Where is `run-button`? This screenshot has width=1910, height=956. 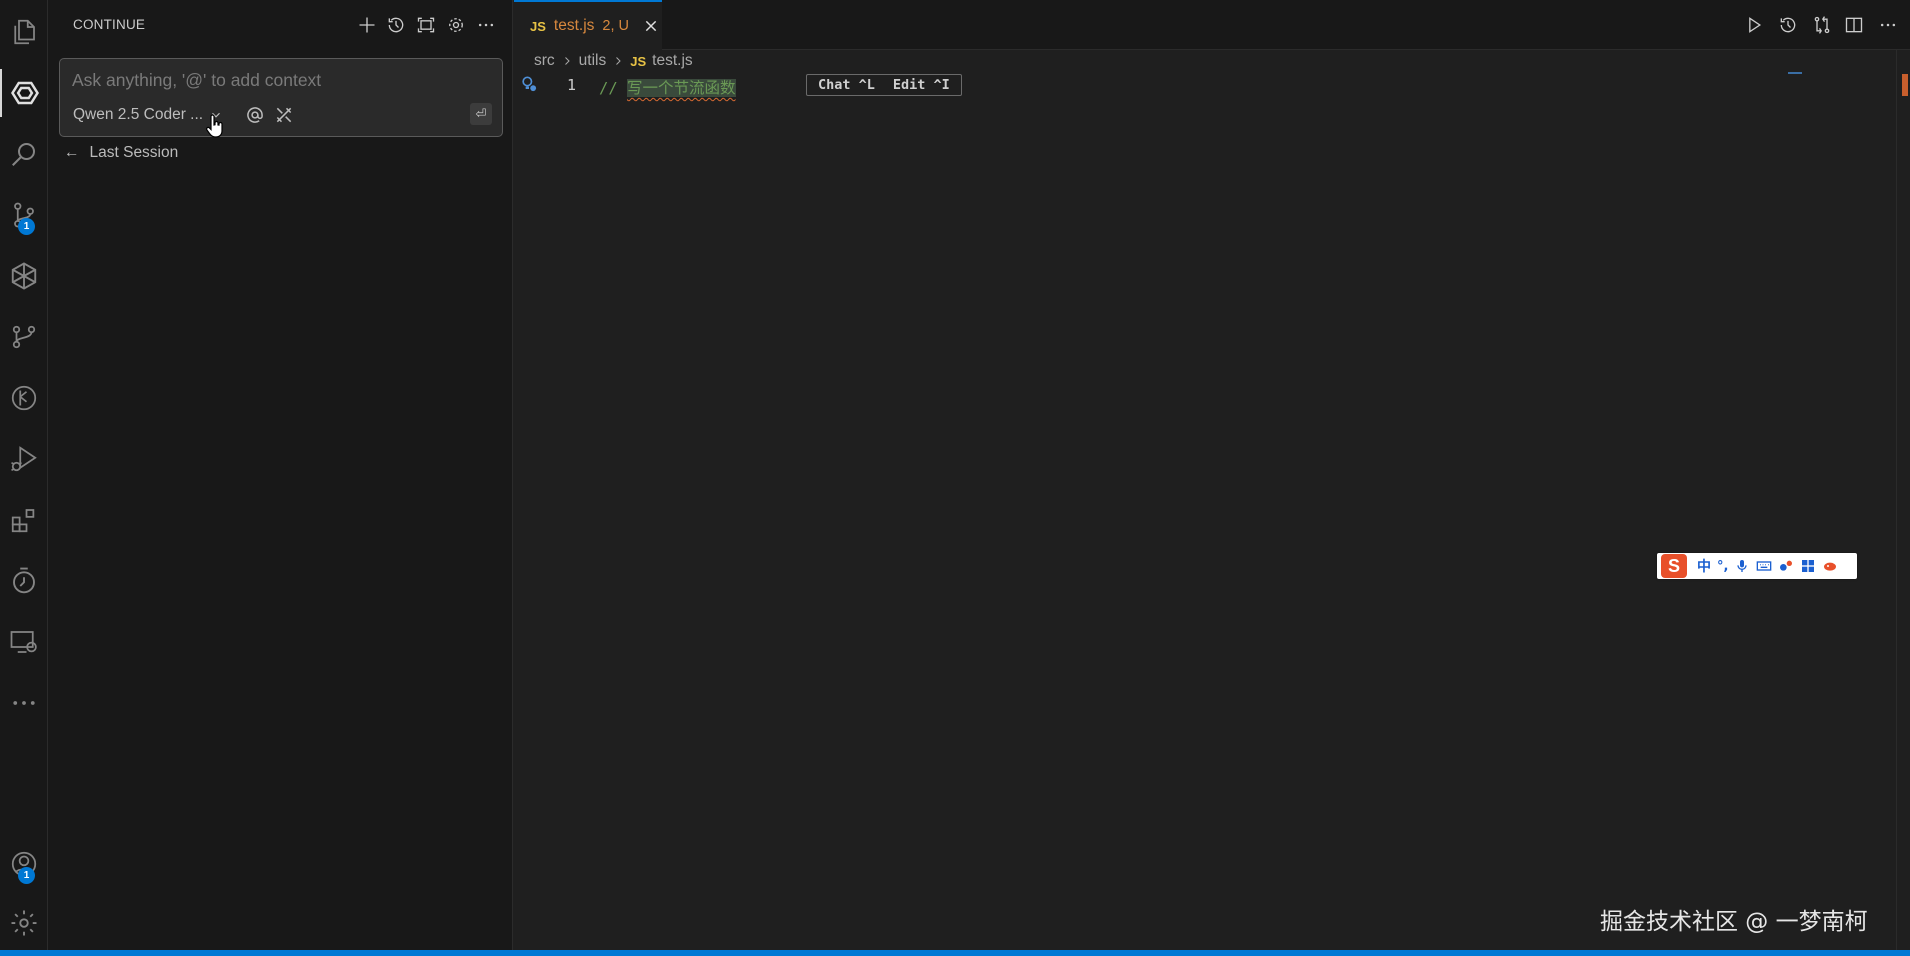
run-button is located at coordinates (1754, 25).